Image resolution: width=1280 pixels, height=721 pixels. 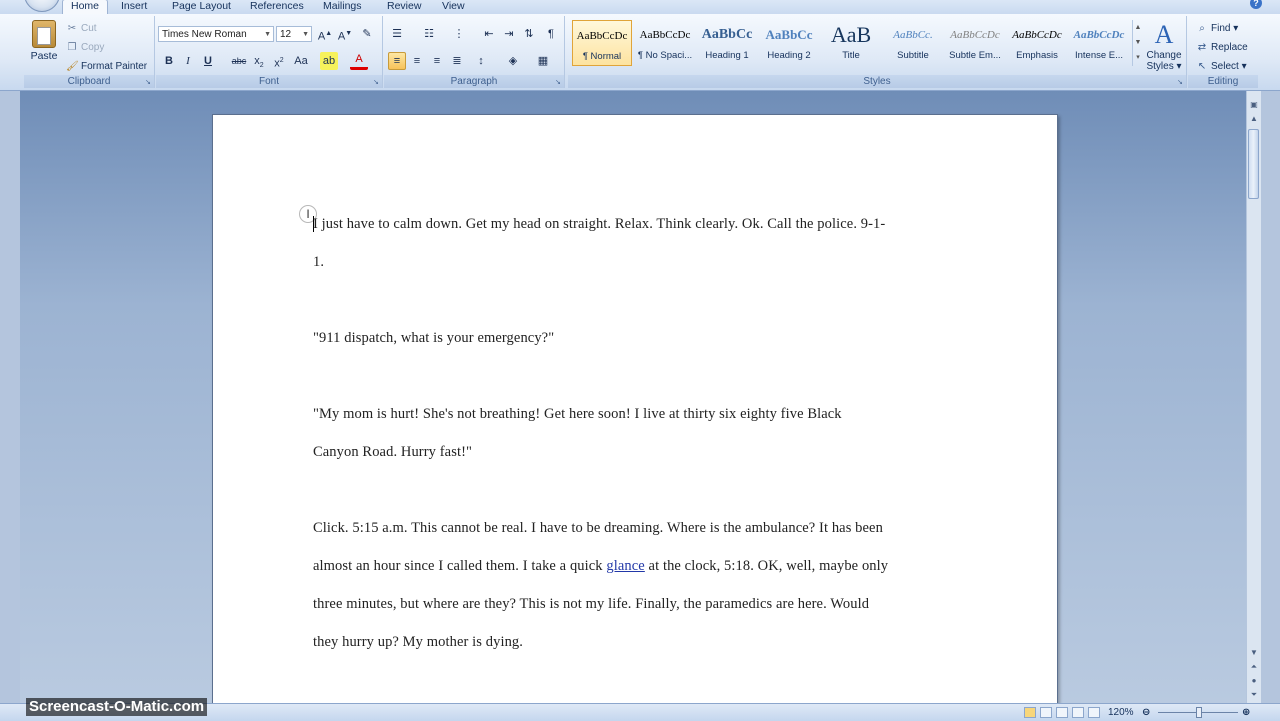 I want to click on format-painter-label: Format Painter, so click(x=114, y=66).